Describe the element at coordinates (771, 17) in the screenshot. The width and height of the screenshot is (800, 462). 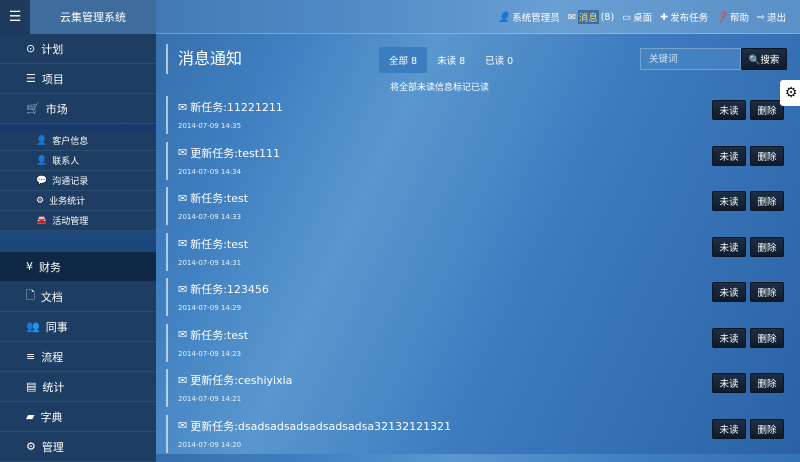
I see `logout-link: ⇨ 退出` at that location.